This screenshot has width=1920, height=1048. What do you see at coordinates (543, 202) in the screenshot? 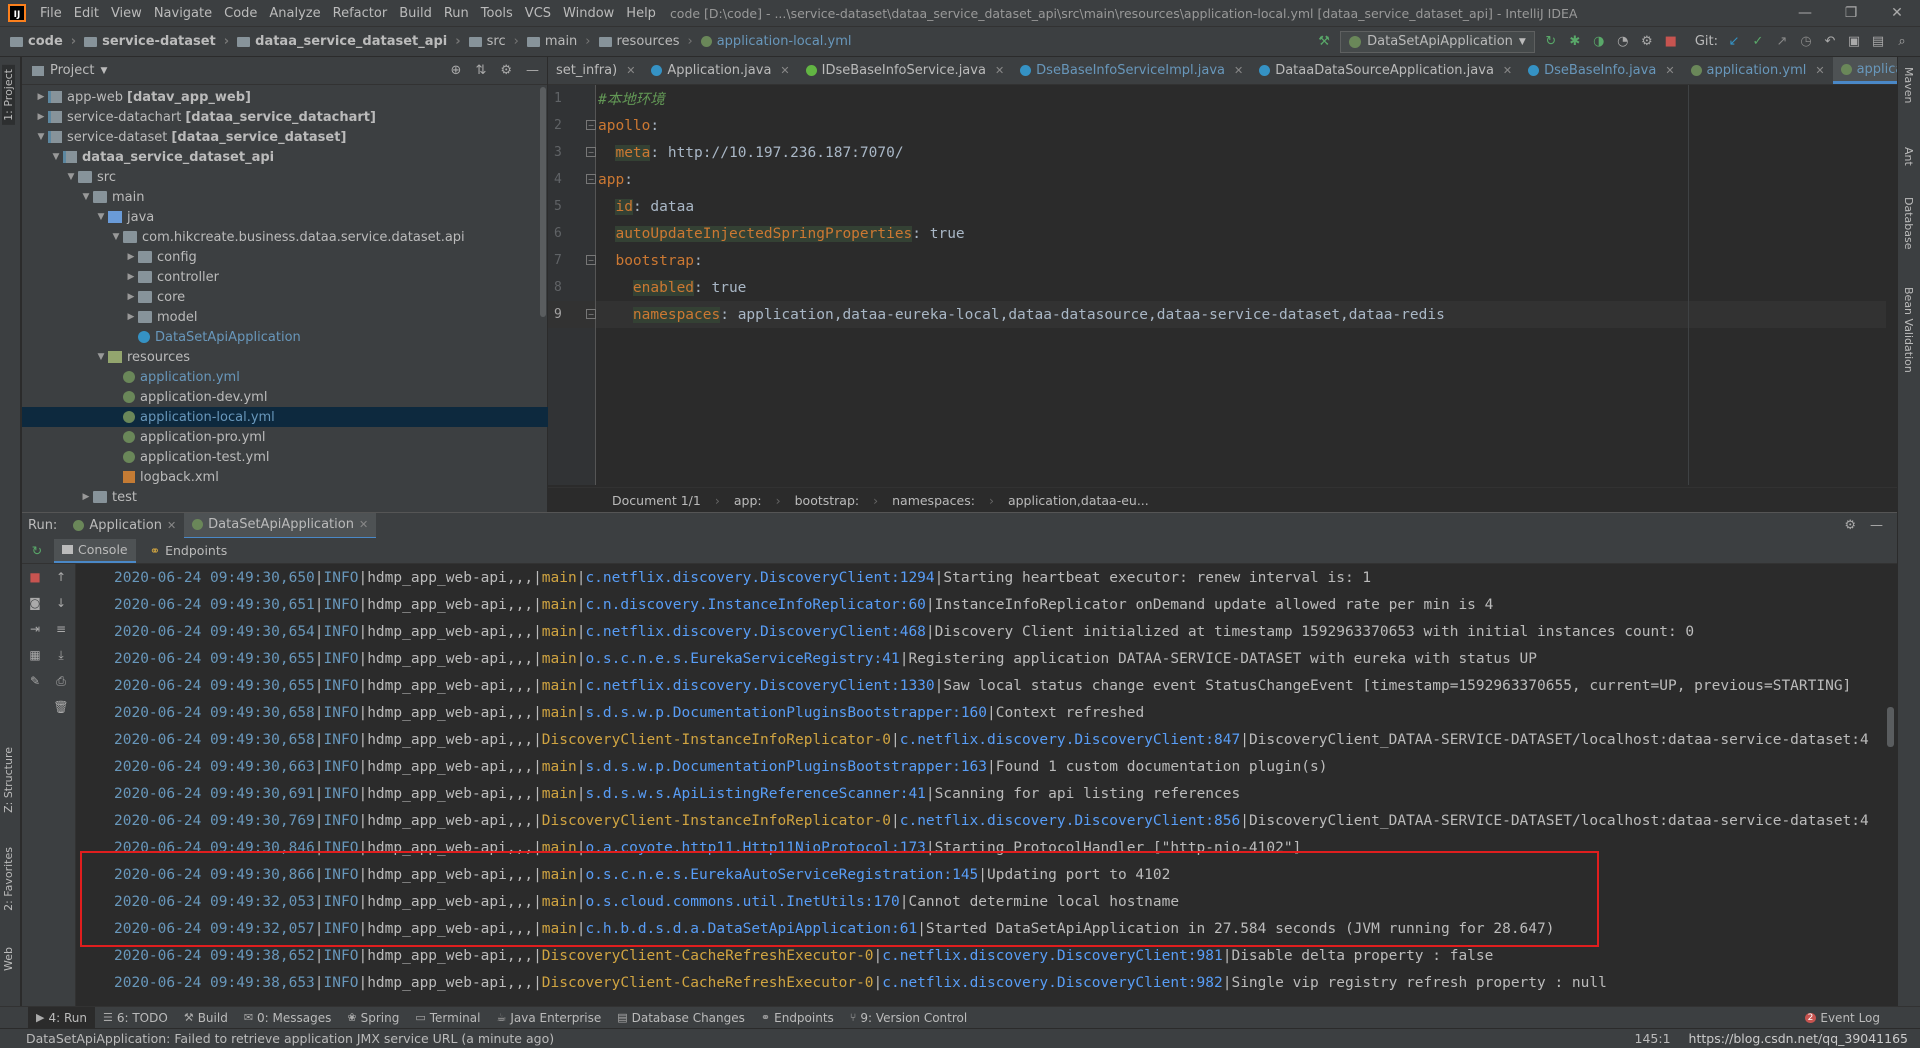
I see `project-scrollbar` at bounding box center [543, 202].